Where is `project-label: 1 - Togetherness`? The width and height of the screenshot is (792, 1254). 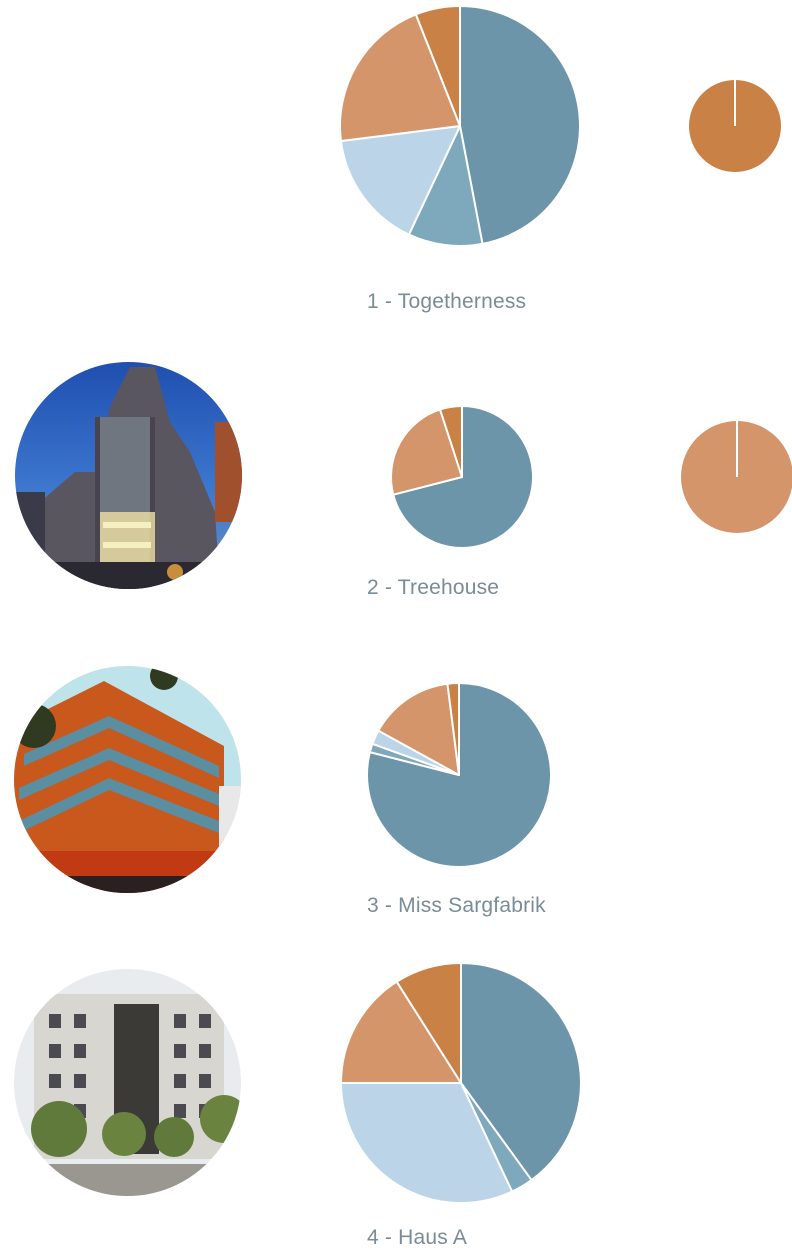 project-label: 1 - Togetherness is located at coordinates (447, 301).